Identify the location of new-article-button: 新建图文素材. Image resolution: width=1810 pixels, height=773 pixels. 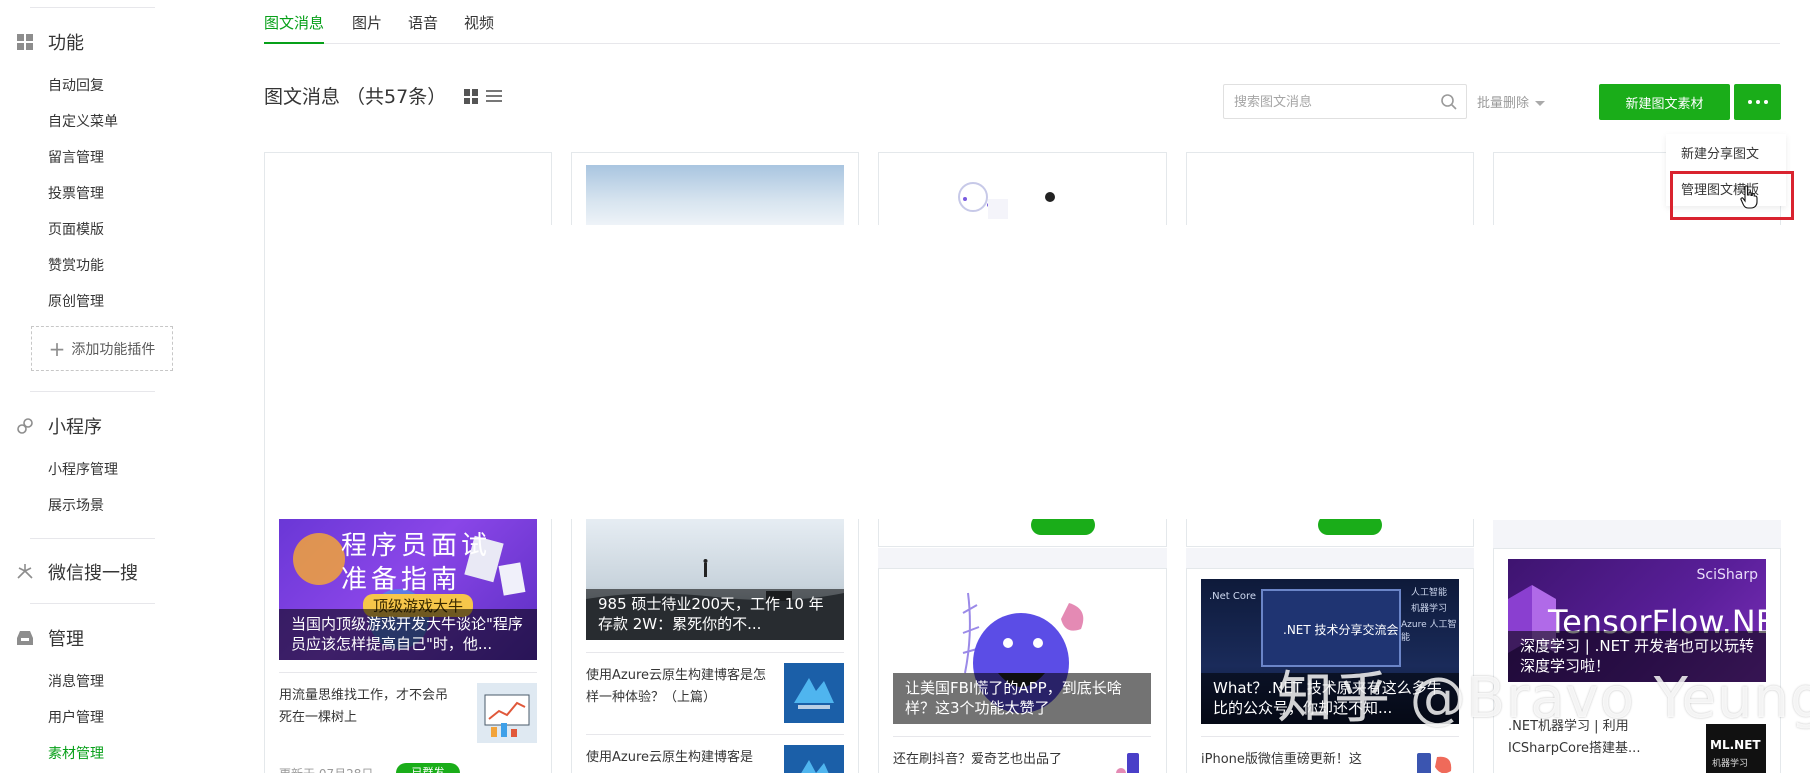
(1664, 102).